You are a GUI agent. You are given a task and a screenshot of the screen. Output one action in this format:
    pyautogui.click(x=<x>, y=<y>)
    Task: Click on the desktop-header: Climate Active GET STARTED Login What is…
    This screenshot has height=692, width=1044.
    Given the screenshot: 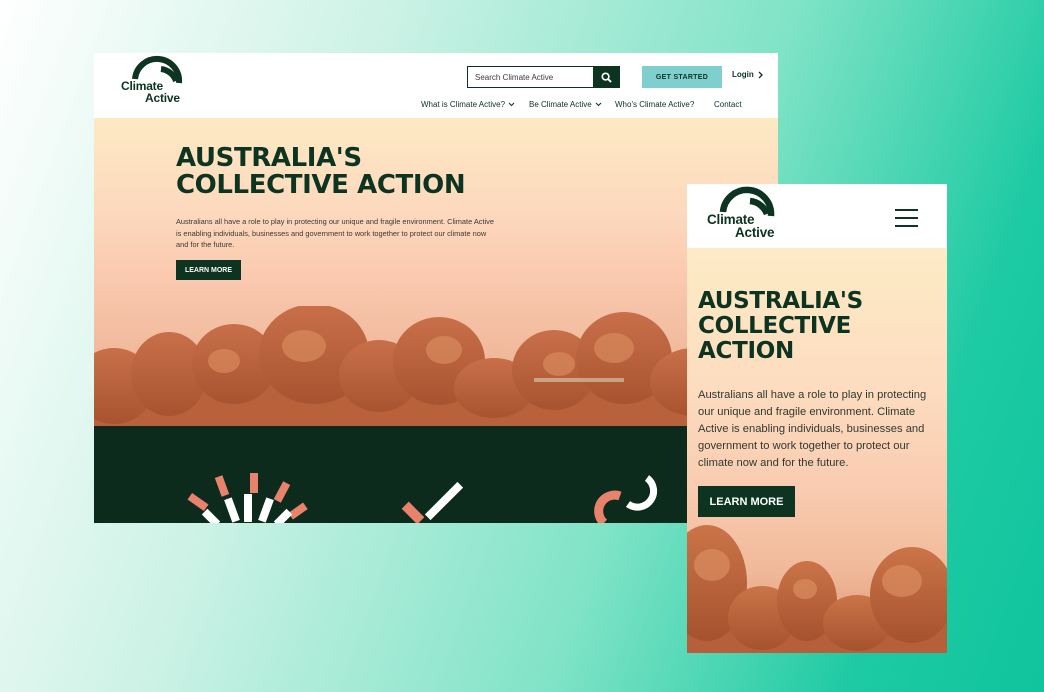 What is the action you would take?
    pyautogui.click(x=436, y=85)
    